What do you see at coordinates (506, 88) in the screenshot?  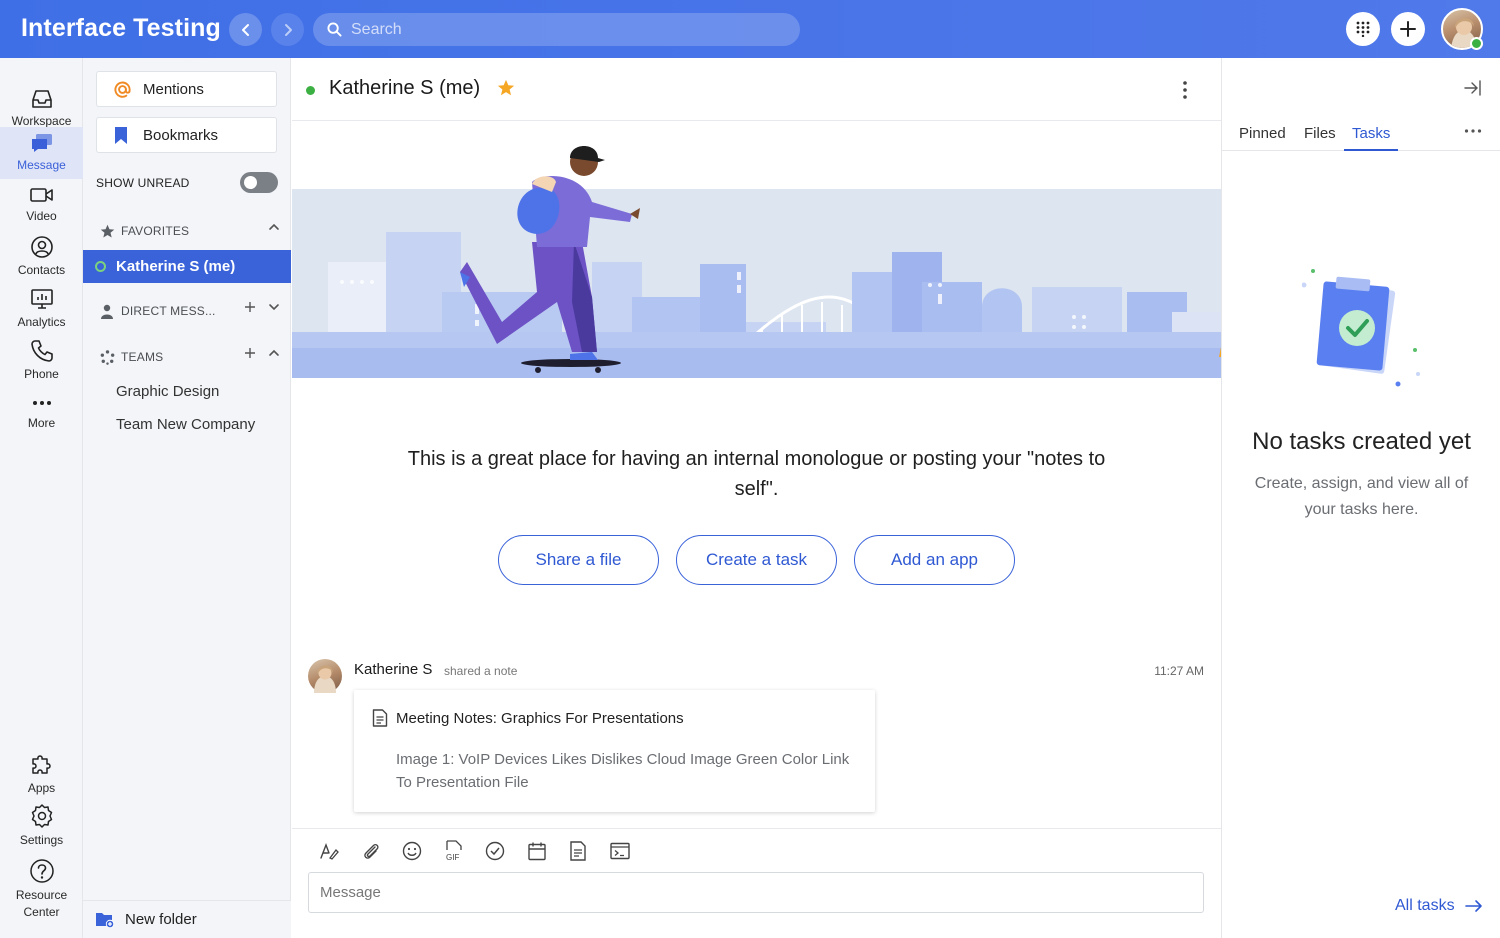 I see `favorite-star-icon` at bounding box center [506, 88].